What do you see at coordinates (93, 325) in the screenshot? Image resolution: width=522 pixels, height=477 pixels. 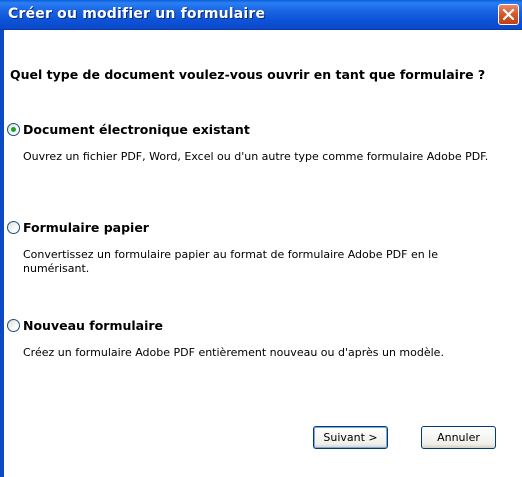 I see `option-label: Nouveau formulaire` at bounding box center [93, 325].